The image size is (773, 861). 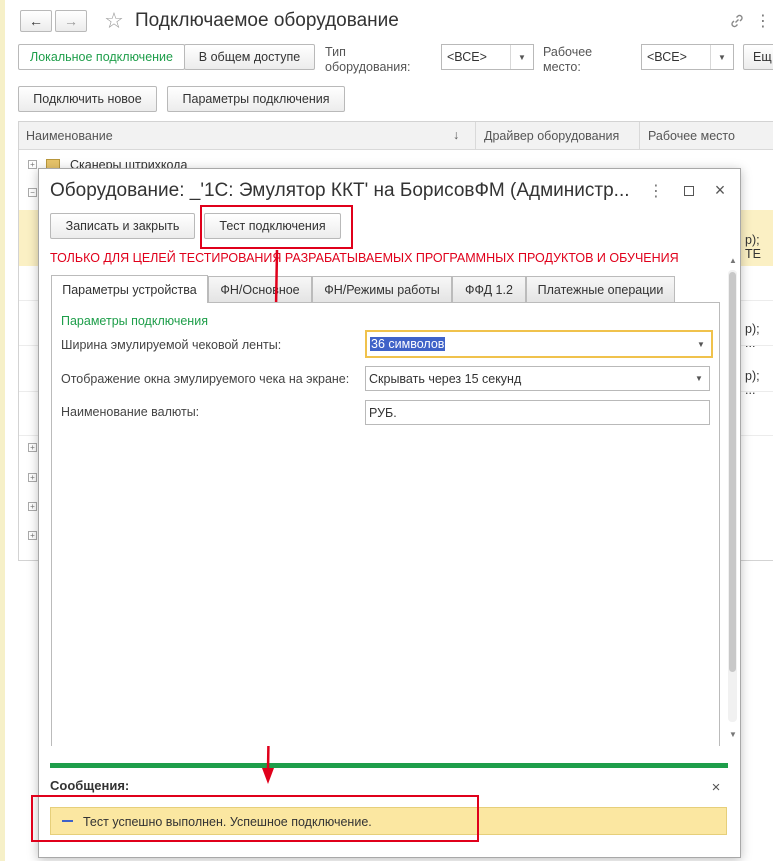 What do you see at coordinates (171, 345) in the screenshot?
I see `tape-width-label: Ширина эмулируемой чековой ленты:` at bounding box center [171, 345].